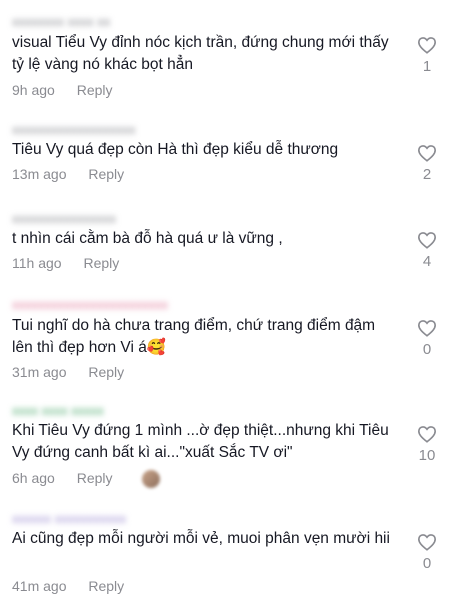 The image size is (459, 601). Describe the element at coordinates (68, 372) in the screenshot. I see `comment-meta: 31m ago Reply` at that location.